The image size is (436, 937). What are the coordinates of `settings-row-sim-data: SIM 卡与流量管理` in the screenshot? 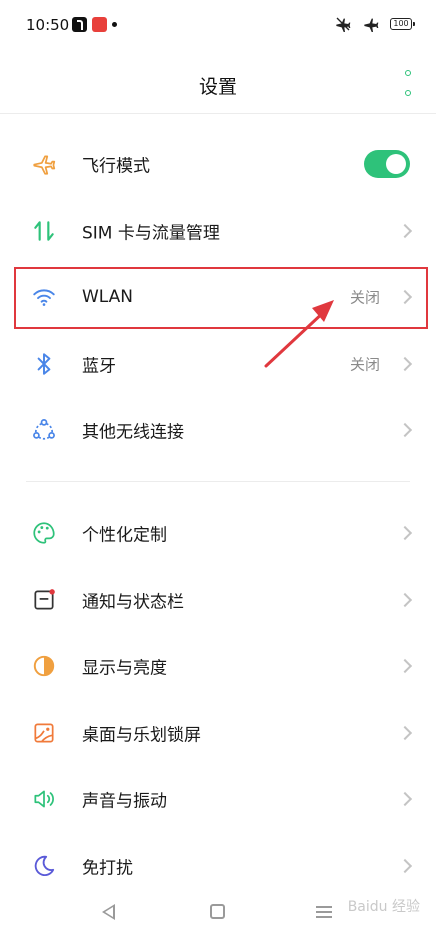 It's located at (218, 231).